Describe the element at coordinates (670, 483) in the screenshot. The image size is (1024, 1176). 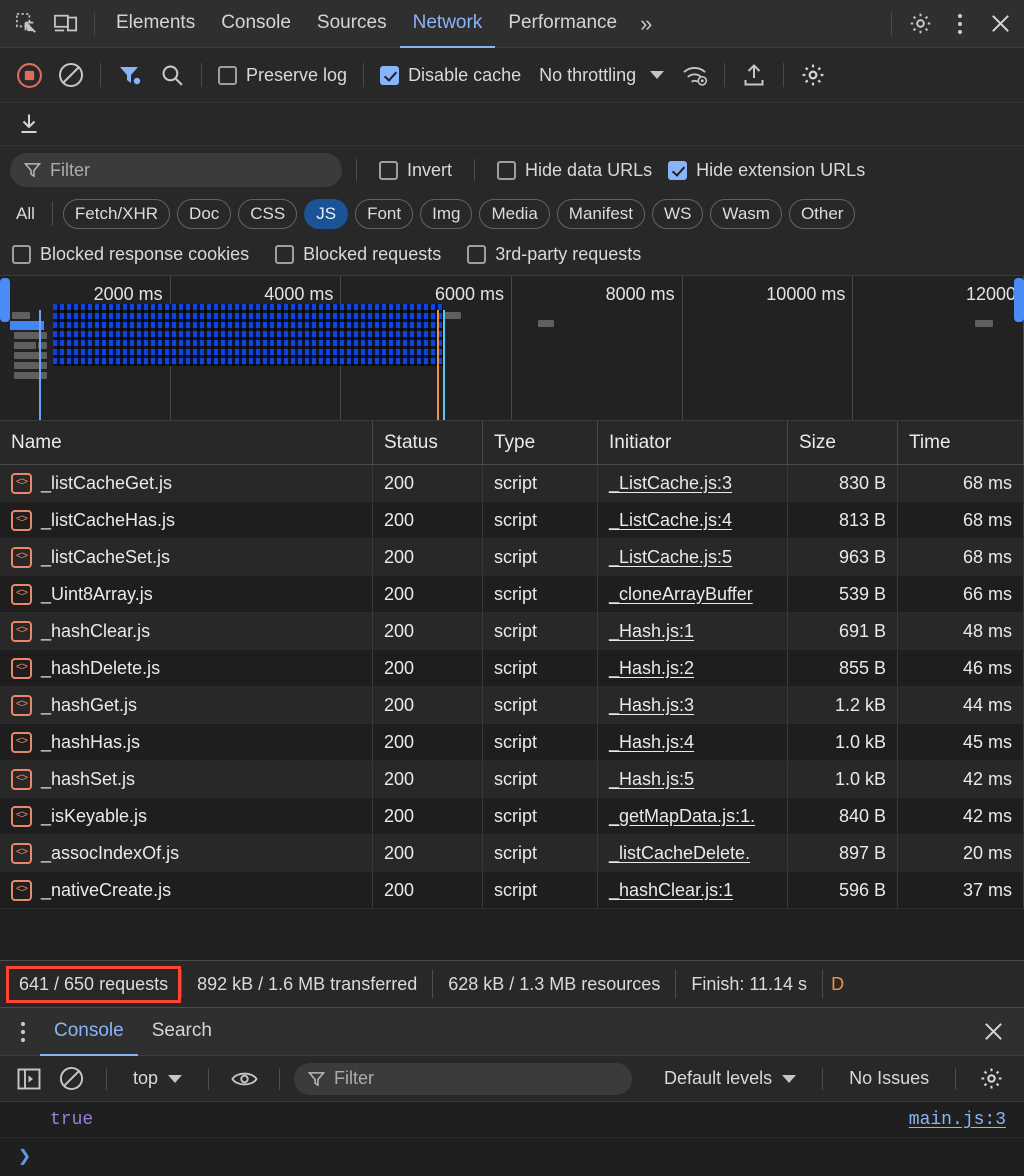
I see `initiator-link: _ListCache.js:3` at that location.